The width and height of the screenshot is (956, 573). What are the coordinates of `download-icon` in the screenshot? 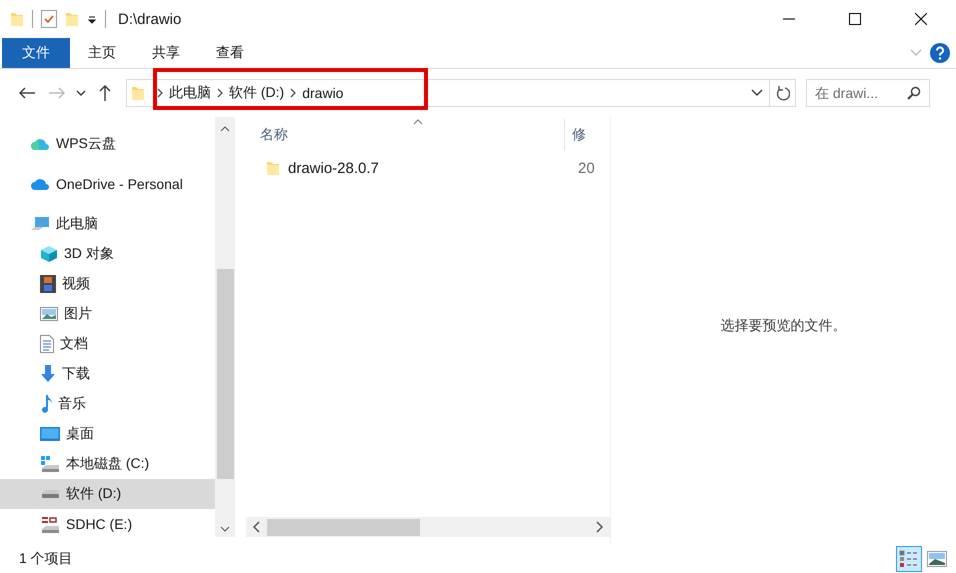 It's located at (48, 374).